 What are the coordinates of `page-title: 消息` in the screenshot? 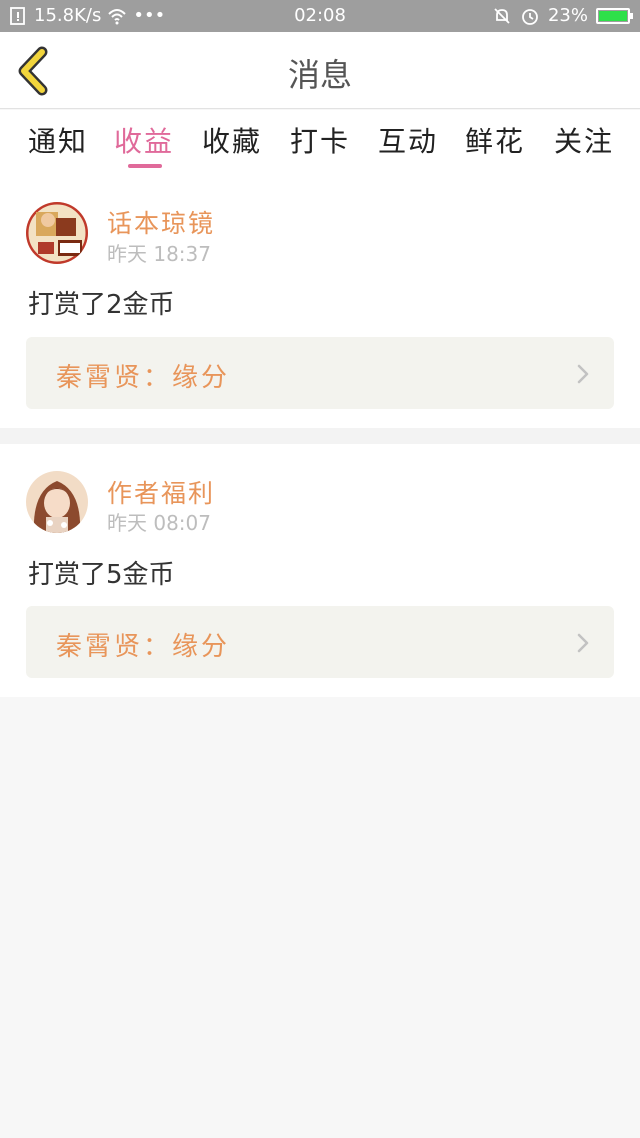 It's located at (319, 75).